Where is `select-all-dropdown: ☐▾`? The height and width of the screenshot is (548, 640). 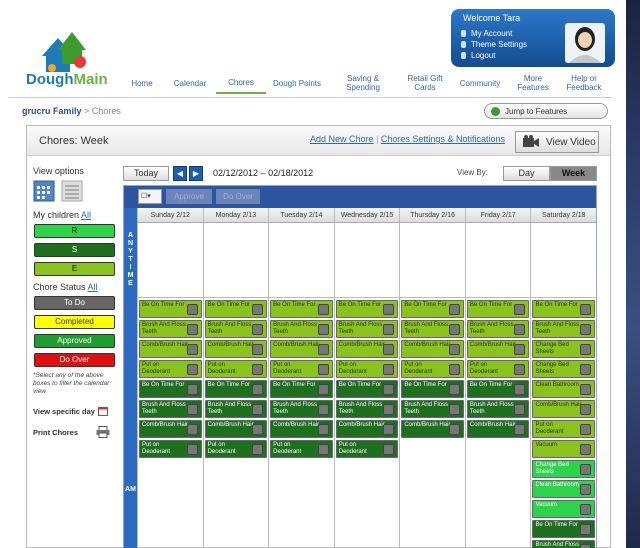 select-all-dropdown: ☐▾ is located at coordinates (150, 196).